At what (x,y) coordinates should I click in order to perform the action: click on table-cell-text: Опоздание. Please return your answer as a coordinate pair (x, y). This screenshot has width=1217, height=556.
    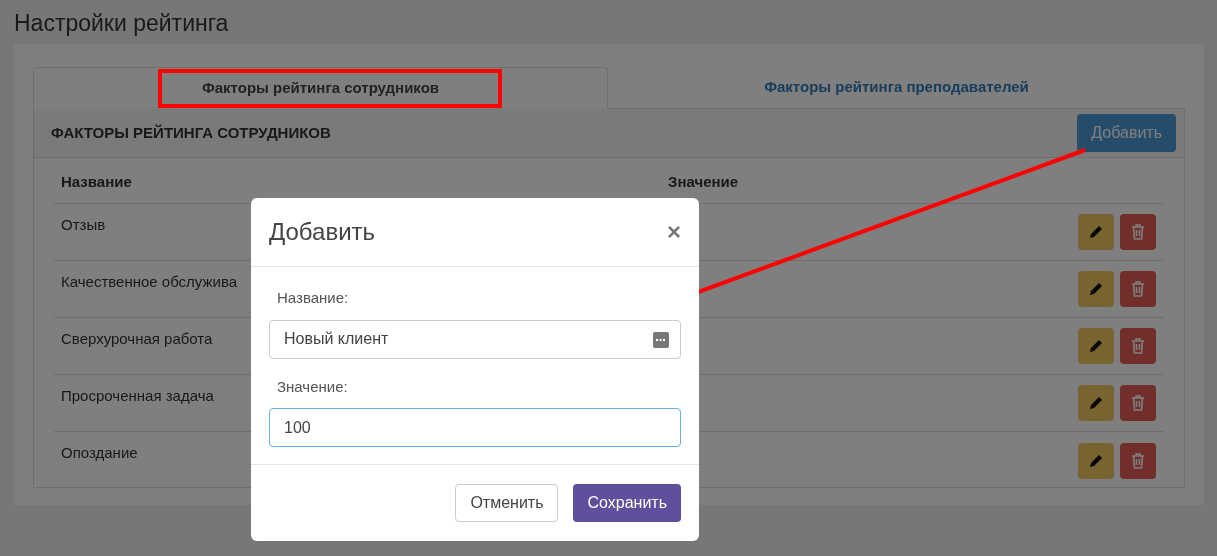
    Looking at the image, I should click on (99, 453).